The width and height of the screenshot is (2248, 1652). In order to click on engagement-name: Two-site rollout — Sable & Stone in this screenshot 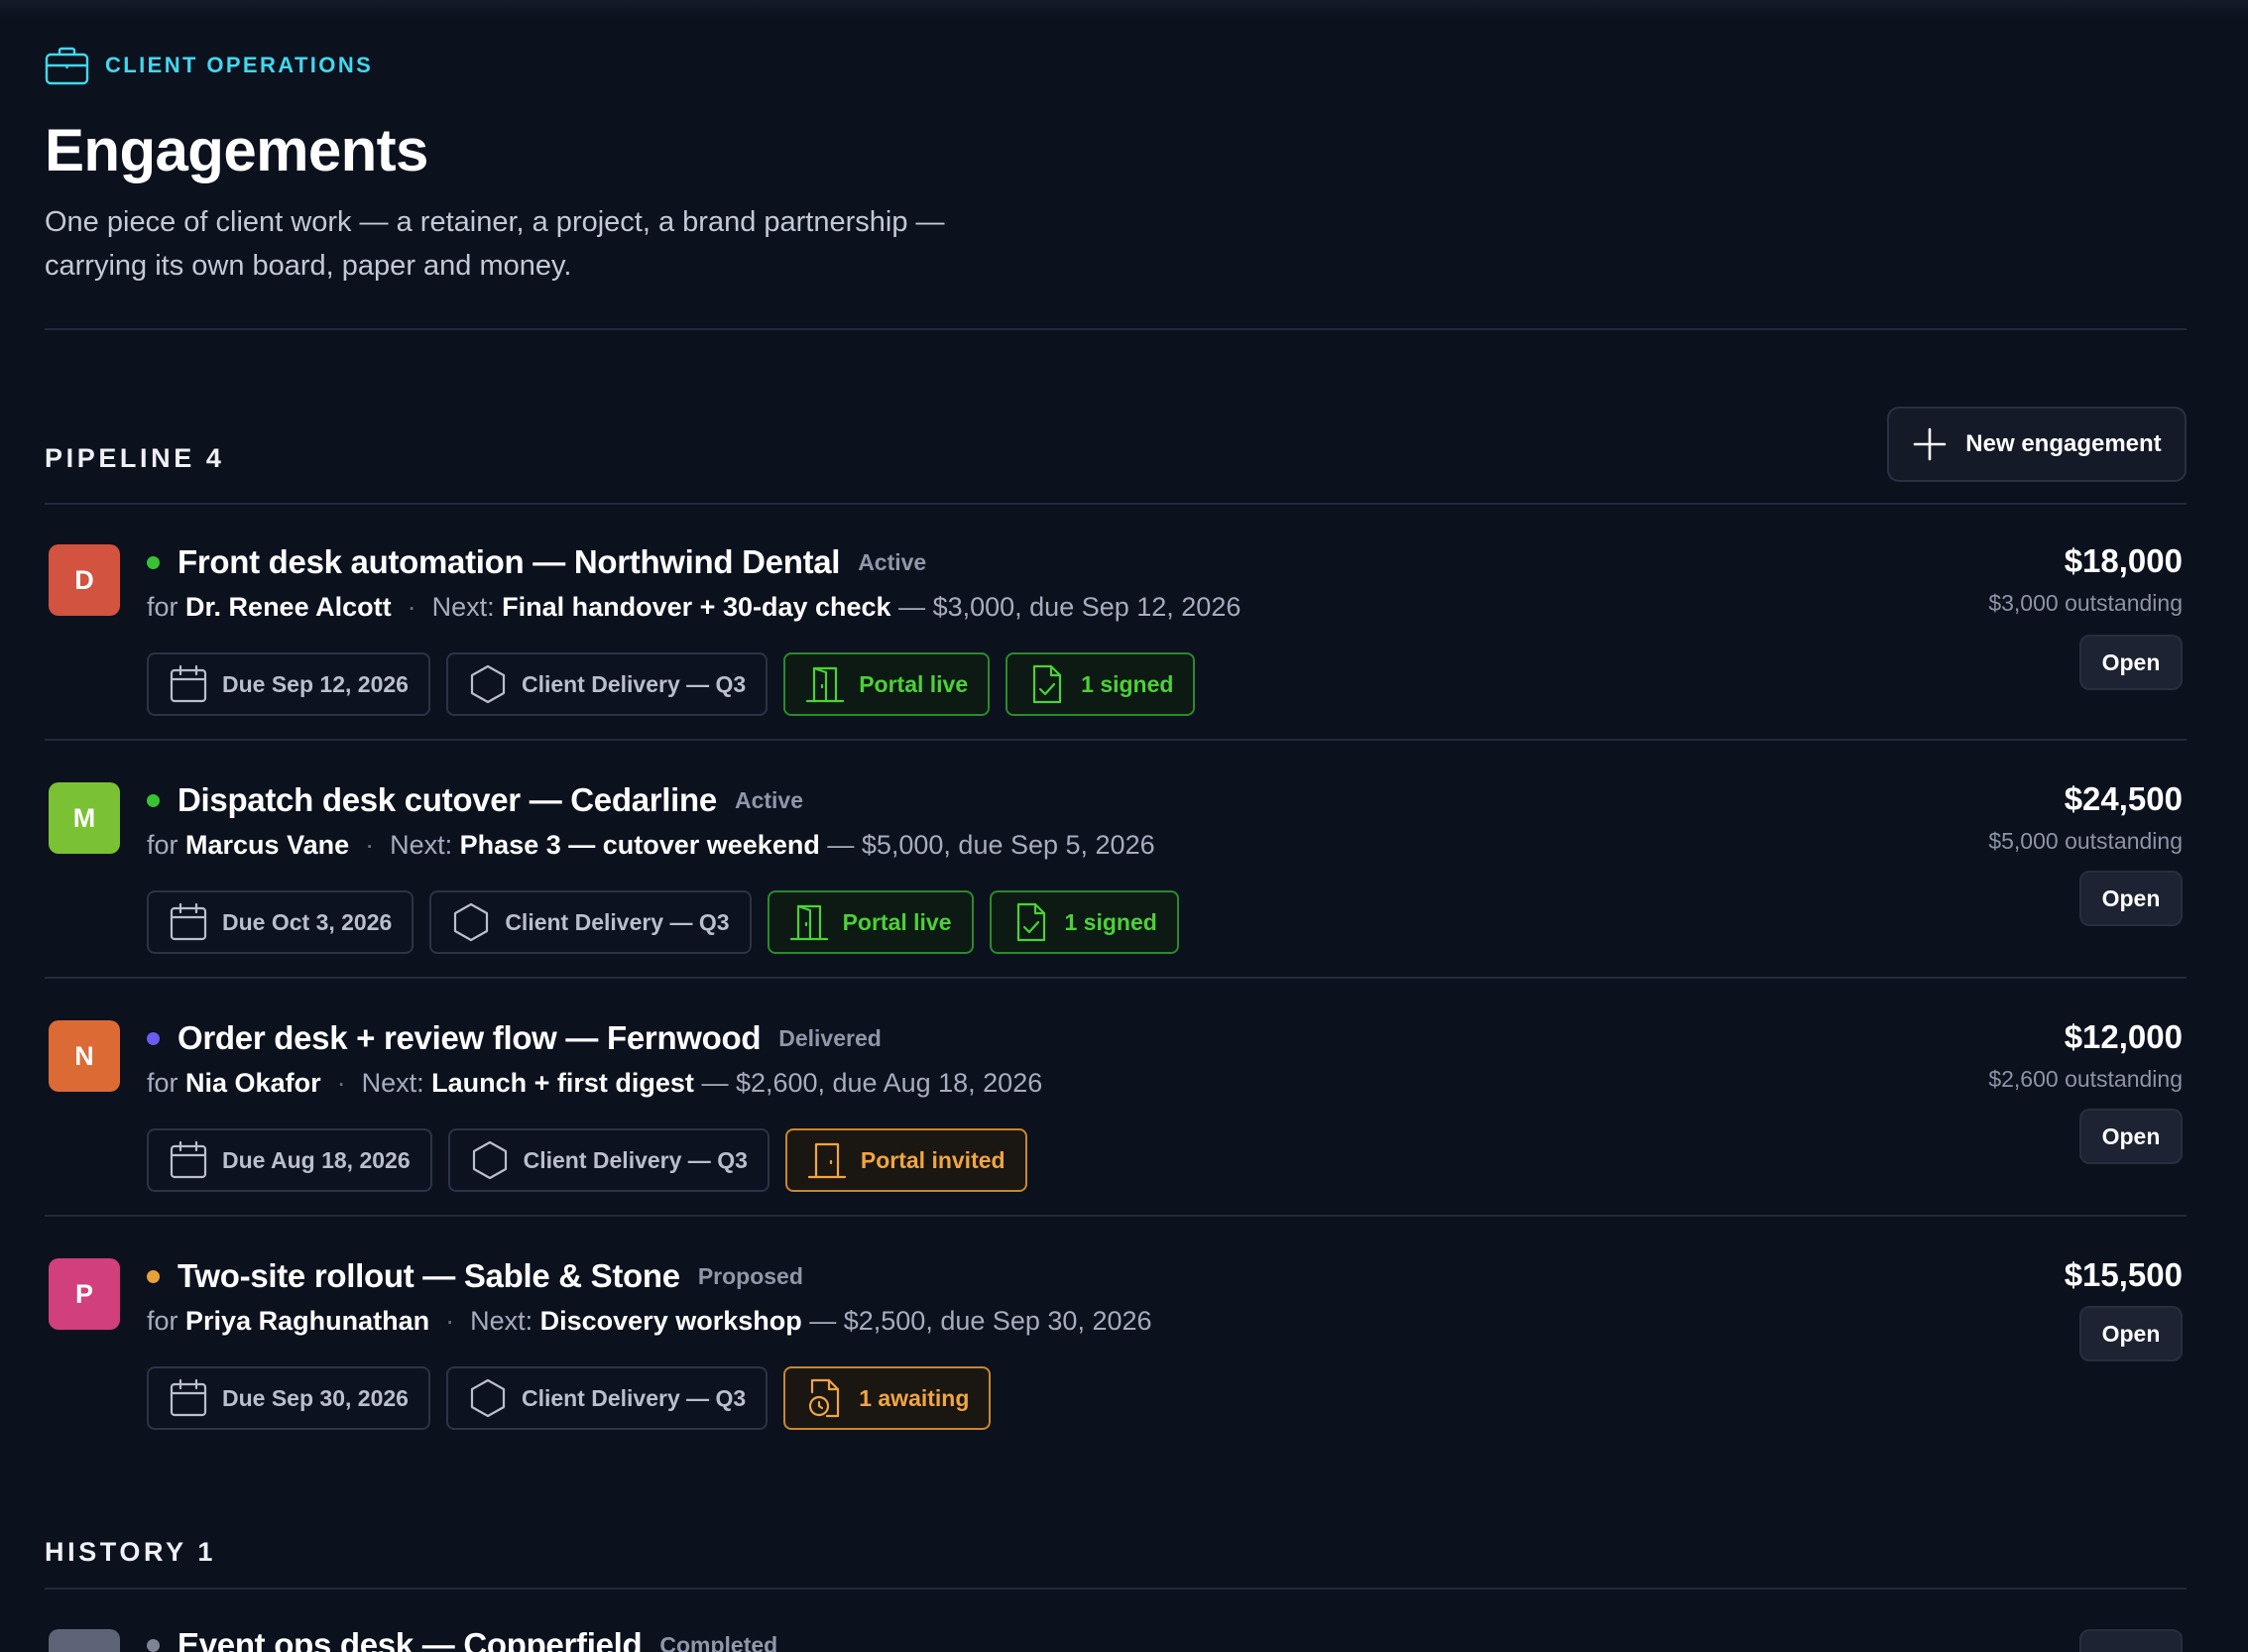, I will do `click(428, 1276)`.